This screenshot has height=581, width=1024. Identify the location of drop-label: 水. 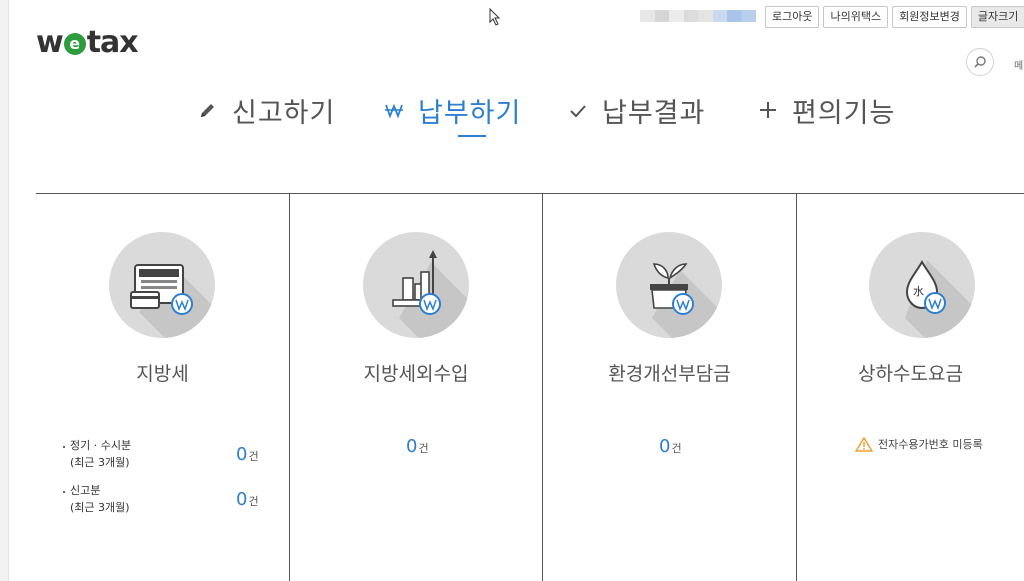
(918, 291).